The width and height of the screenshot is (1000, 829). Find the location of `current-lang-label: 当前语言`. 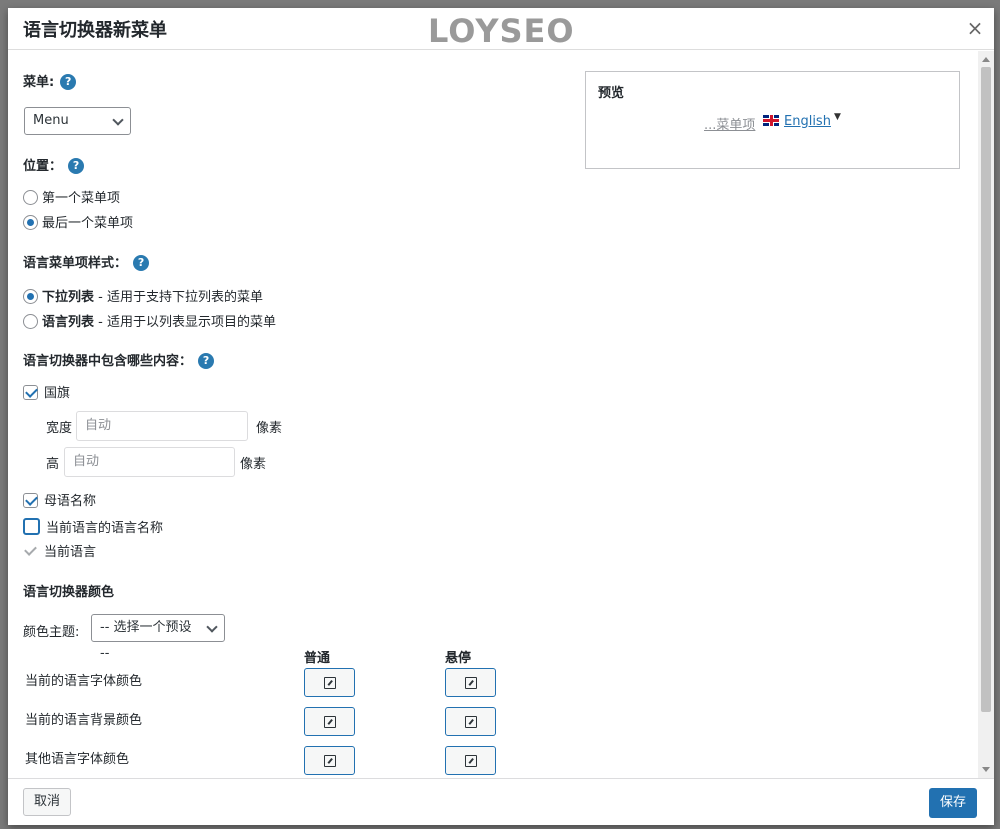

current-lang-label: 当前语言 is located at coordinates (70, 552).